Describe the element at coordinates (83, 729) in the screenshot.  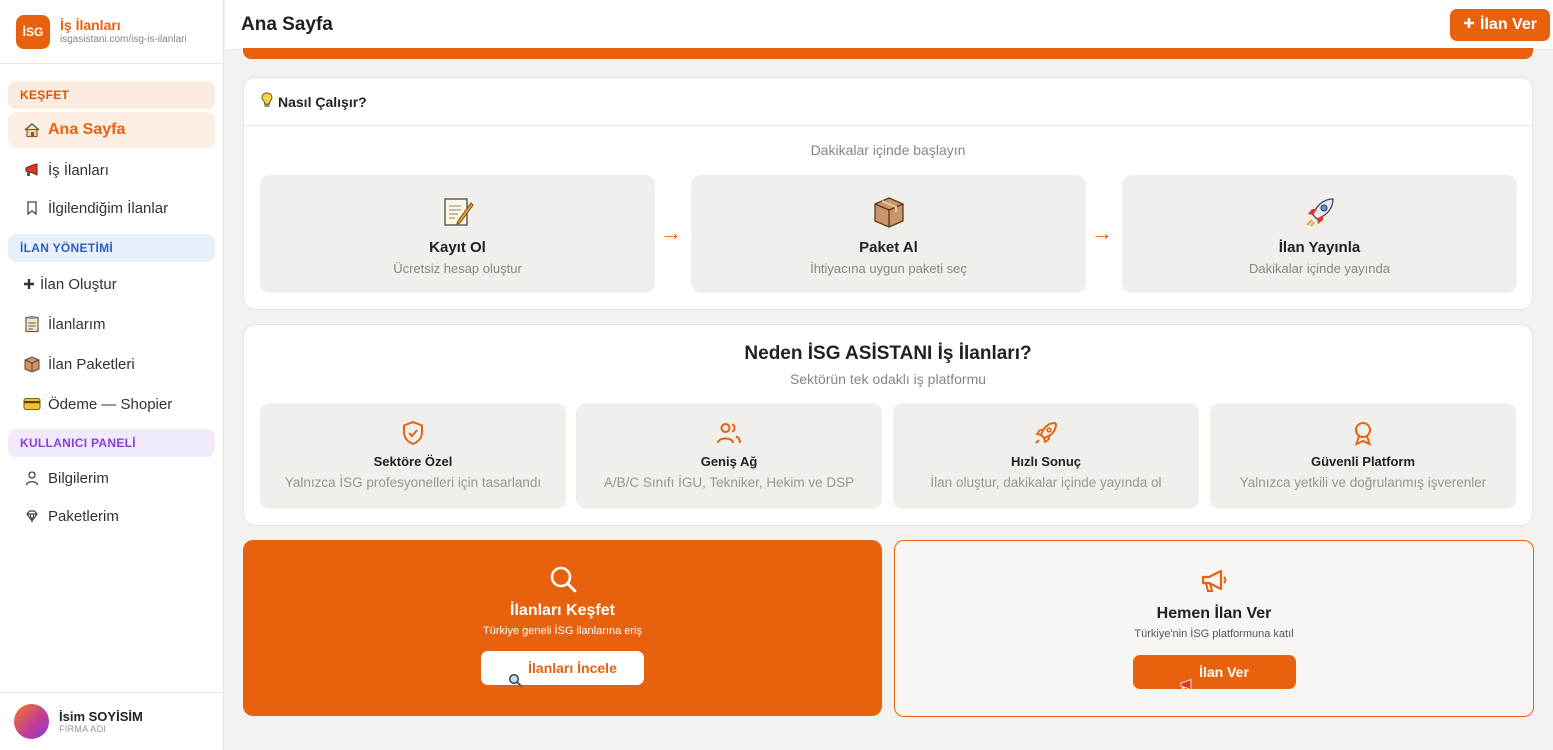
I see `user-company: FİRMA ADI` at that location.